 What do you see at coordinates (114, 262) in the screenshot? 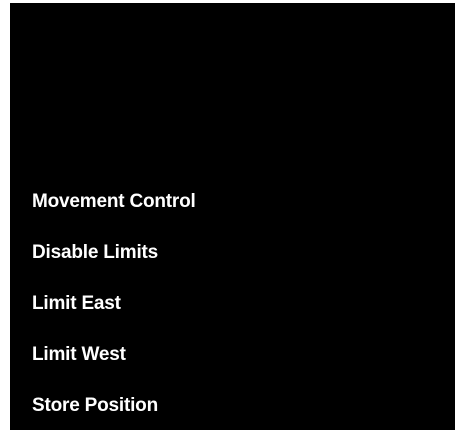
I see `menu-item-disable-limits: Disable Limits` at bounding box center [114, 262].